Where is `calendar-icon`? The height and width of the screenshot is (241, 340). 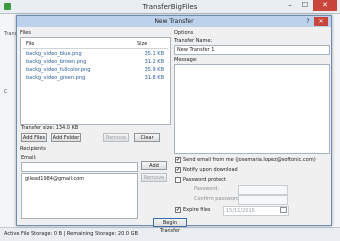 calendar-icon is located at coordinates (283, 210).